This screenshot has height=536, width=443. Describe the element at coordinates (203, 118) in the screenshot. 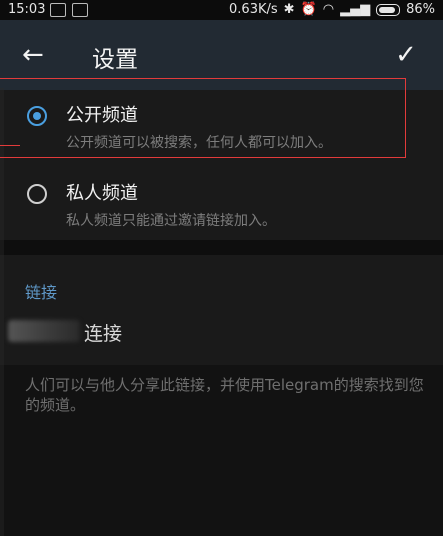

I see `highlight-annotation` at that location.